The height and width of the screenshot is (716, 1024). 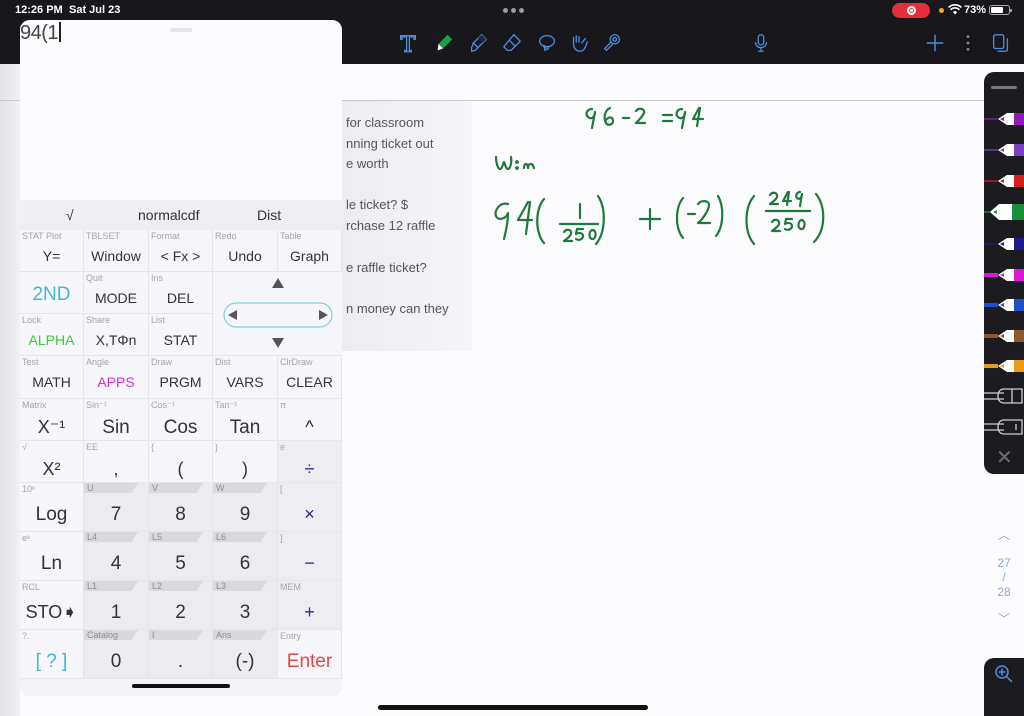 I want to click on calc-key-alpha: Lock ALPHA, so click(x=52, y=335).